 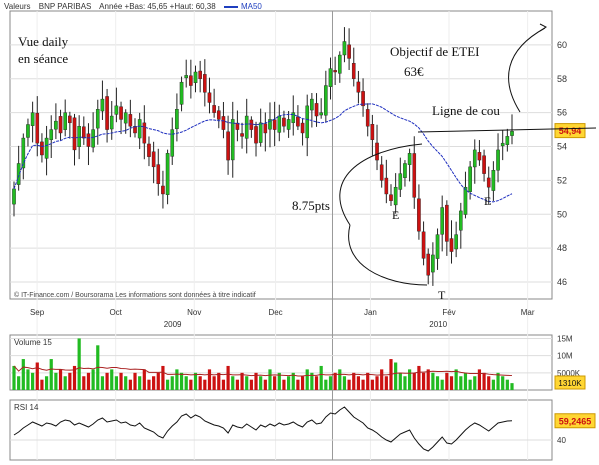 I want to click on price-tick-label: 56, so click(x=562, y=113).